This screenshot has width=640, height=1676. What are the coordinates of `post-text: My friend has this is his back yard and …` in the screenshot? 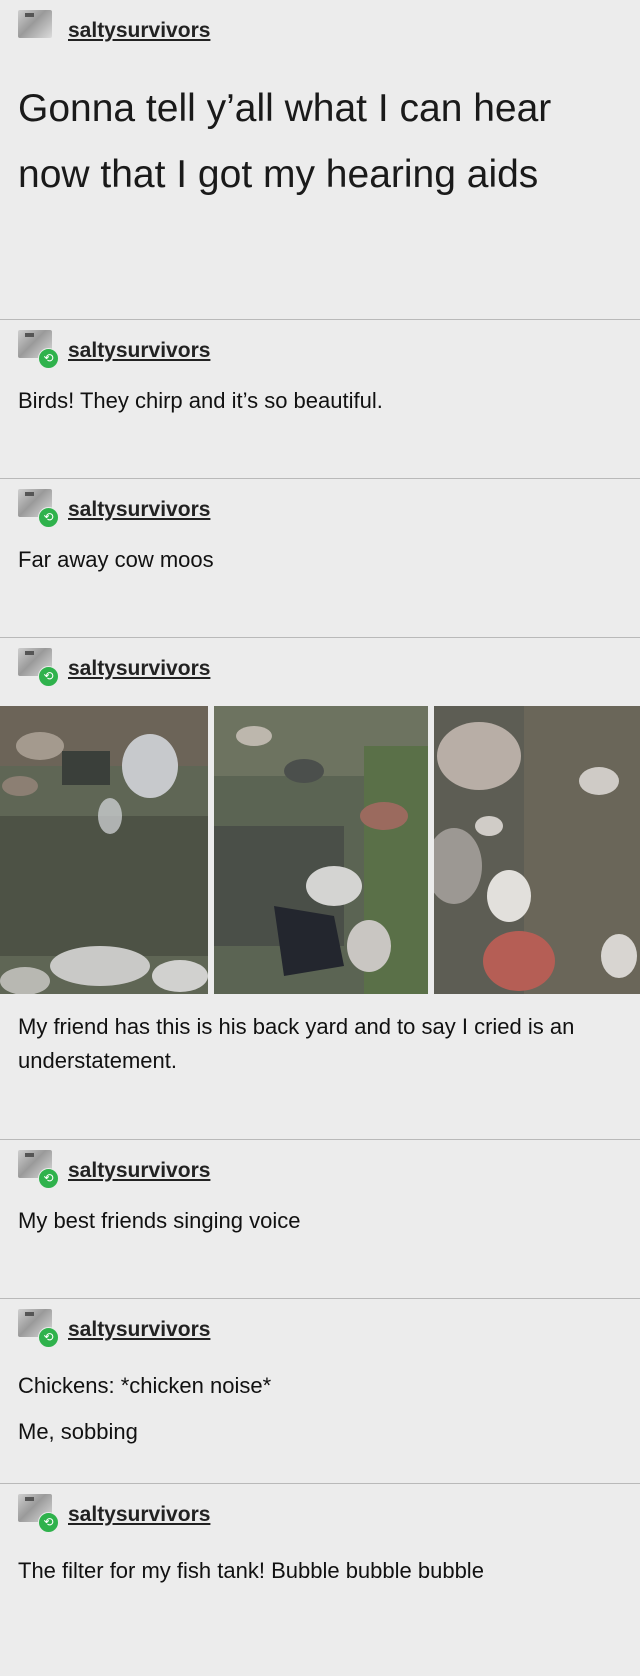 It's located at (296, 1043).